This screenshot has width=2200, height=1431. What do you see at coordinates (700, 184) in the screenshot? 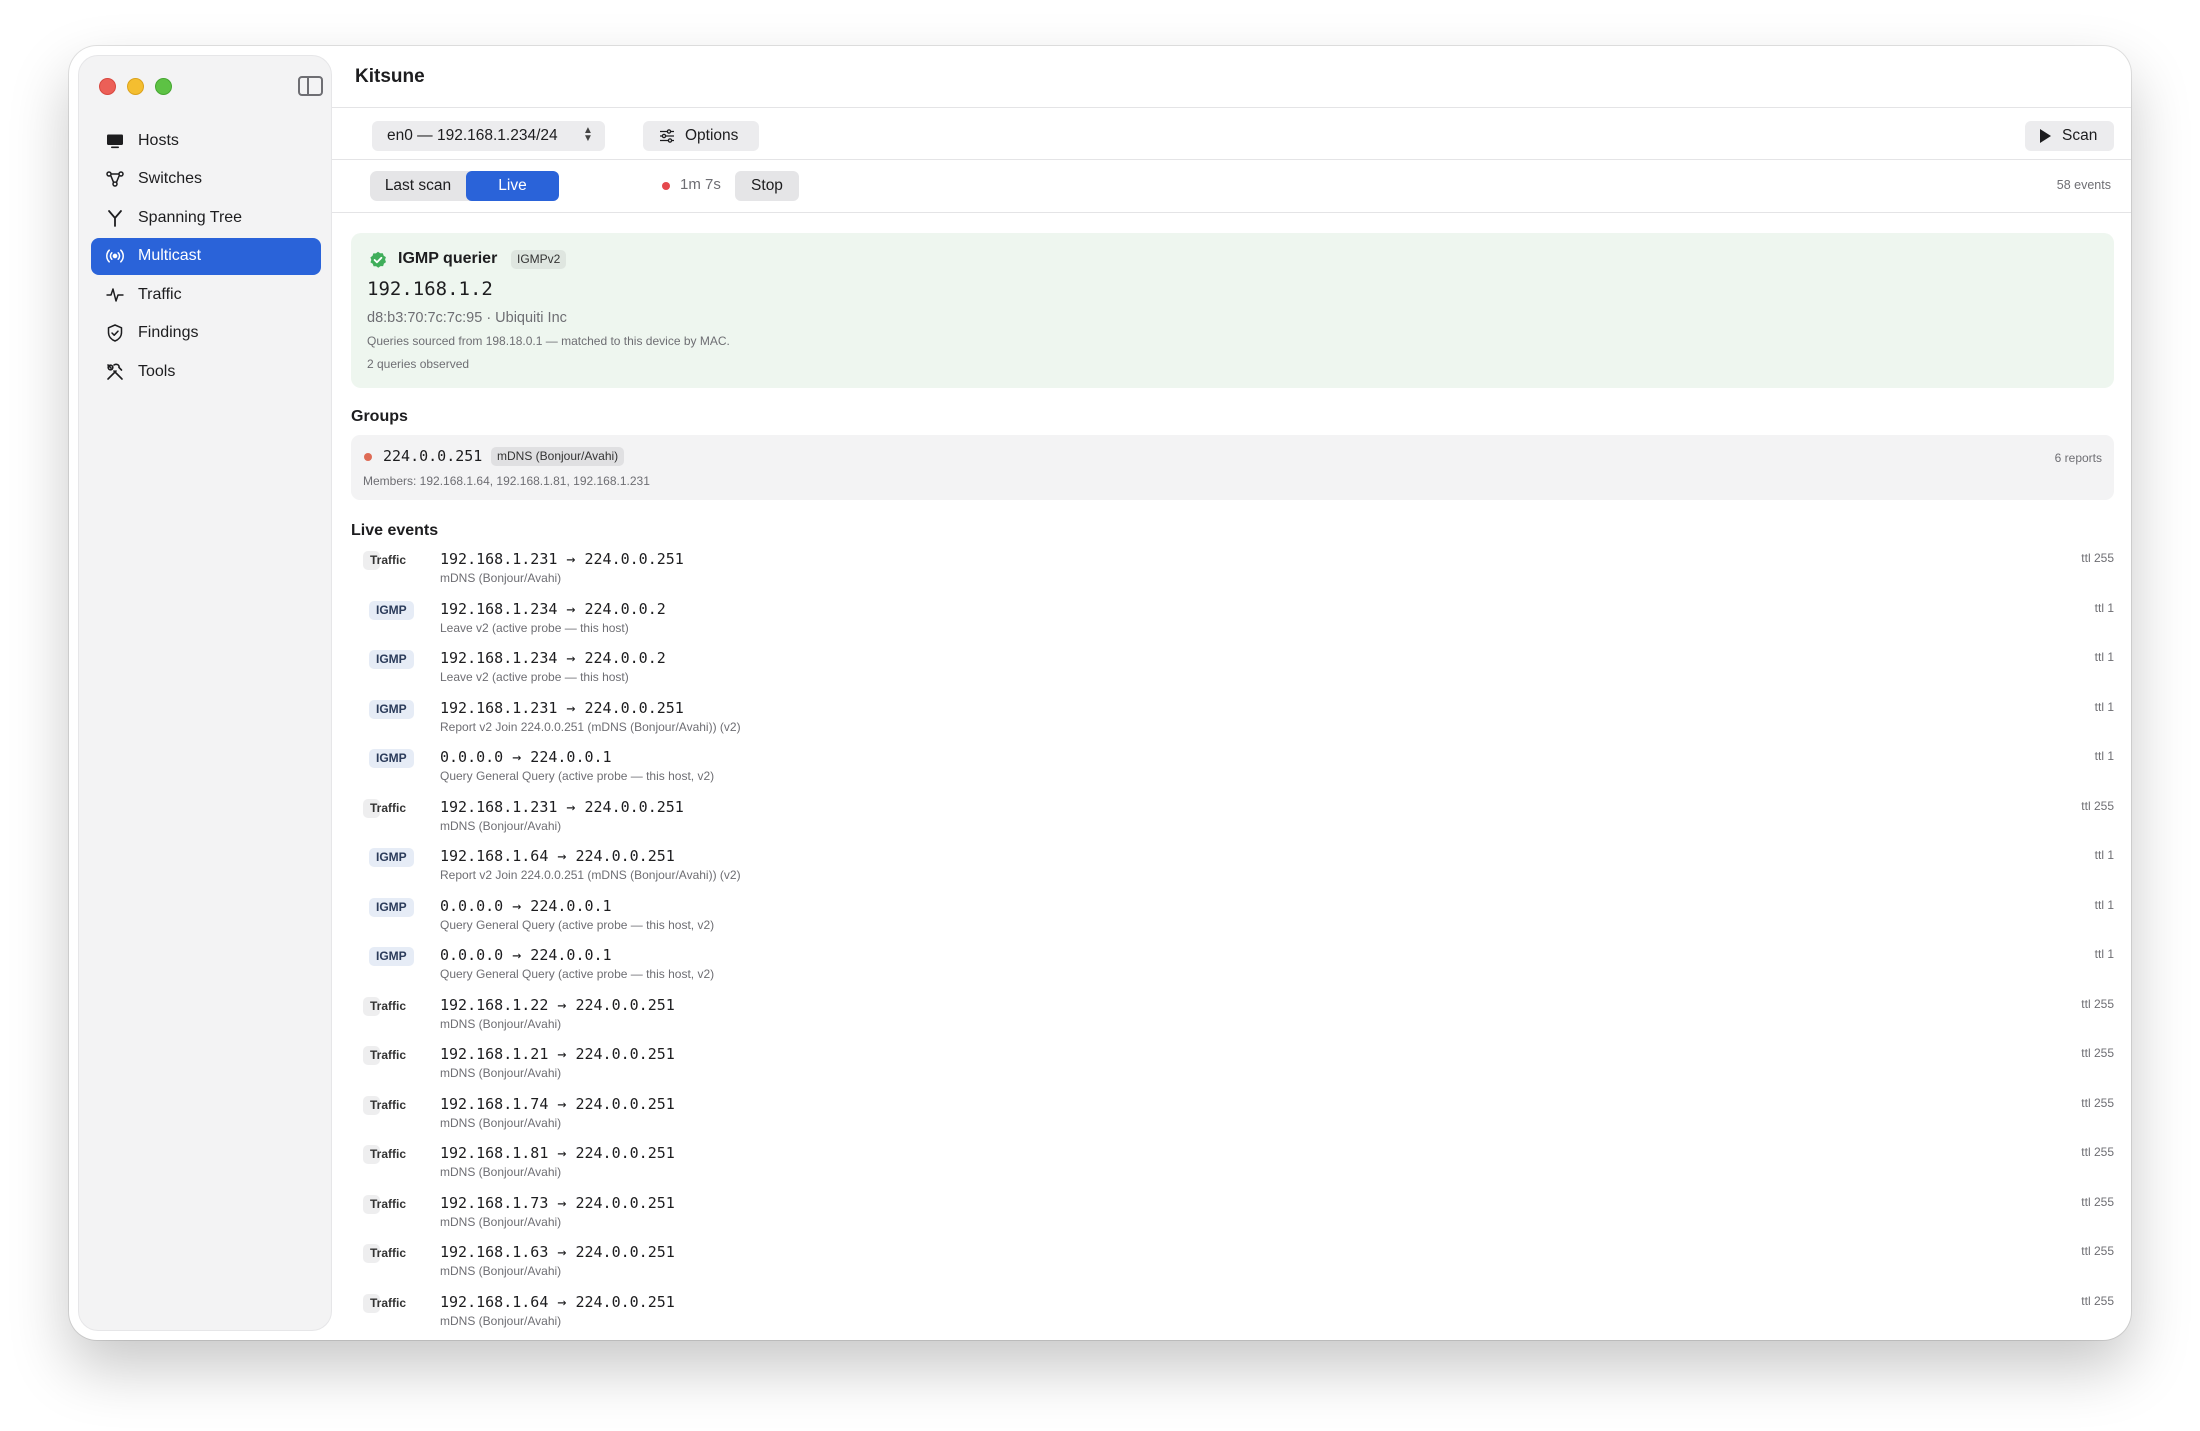
I see `elapsed-time: 1m 7s` at bounding box center [700, 184].